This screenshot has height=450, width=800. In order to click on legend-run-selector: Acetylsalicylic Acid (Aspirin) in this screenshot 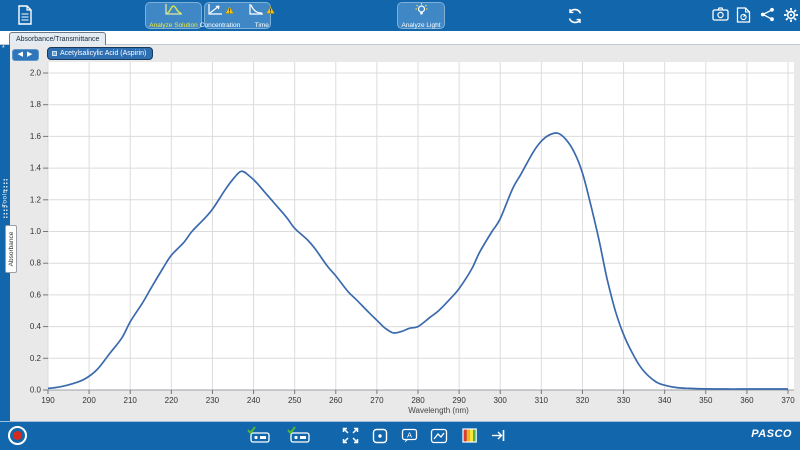, I will do `click(100, 53)`.